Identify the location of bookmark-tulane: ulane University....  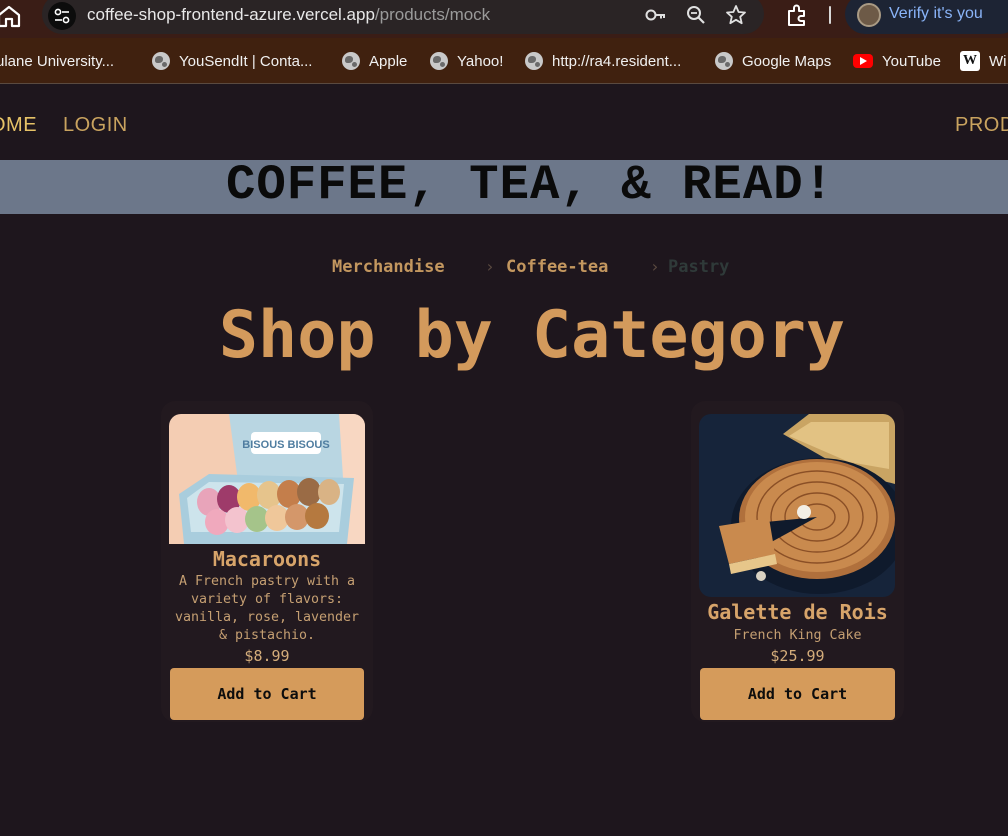
(57, 61).